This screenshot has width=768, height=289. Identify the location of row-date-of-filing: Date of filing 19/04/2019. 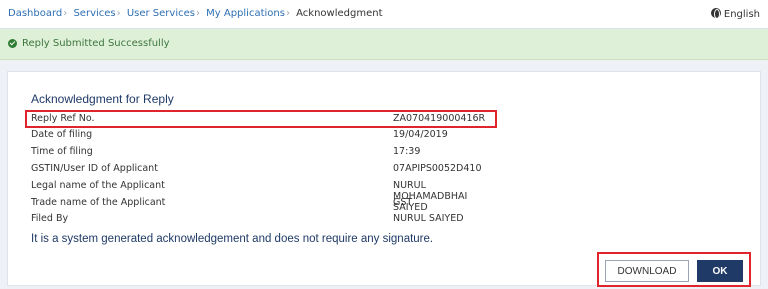
(266, 135).